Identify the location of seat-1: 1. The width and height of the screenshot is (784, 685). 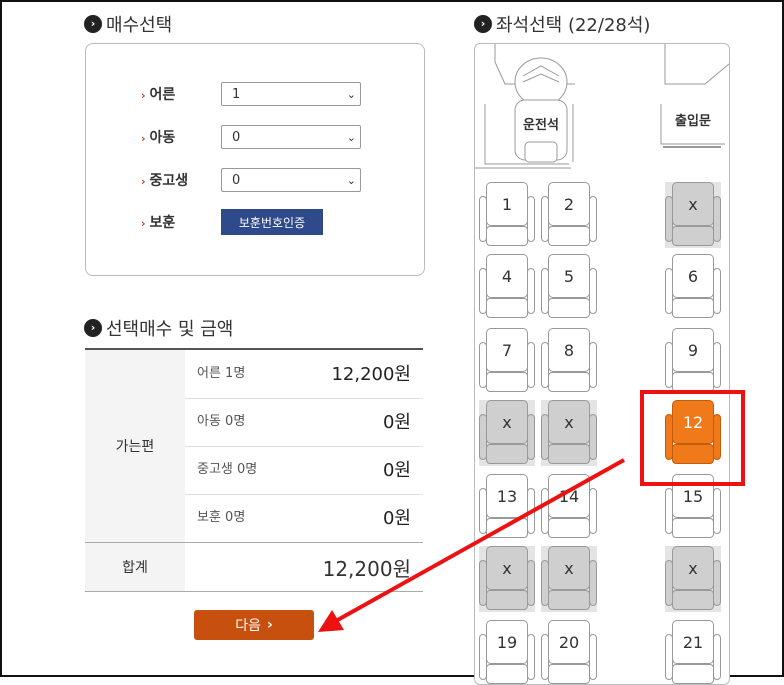
(507, 215).